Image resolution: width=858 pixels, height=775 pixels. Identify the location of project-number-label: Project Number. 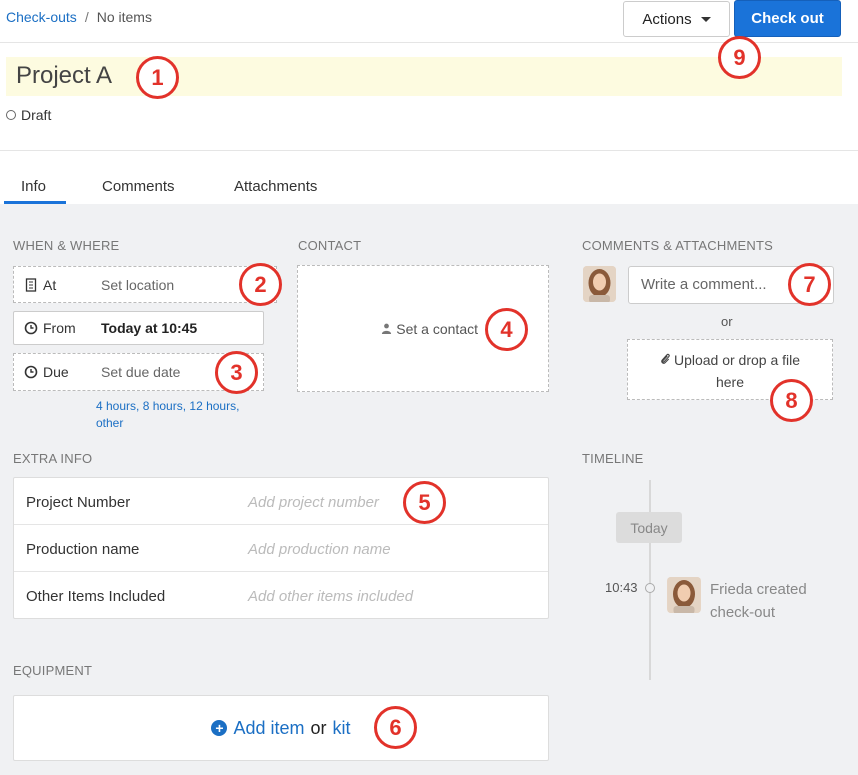
(78, 502).